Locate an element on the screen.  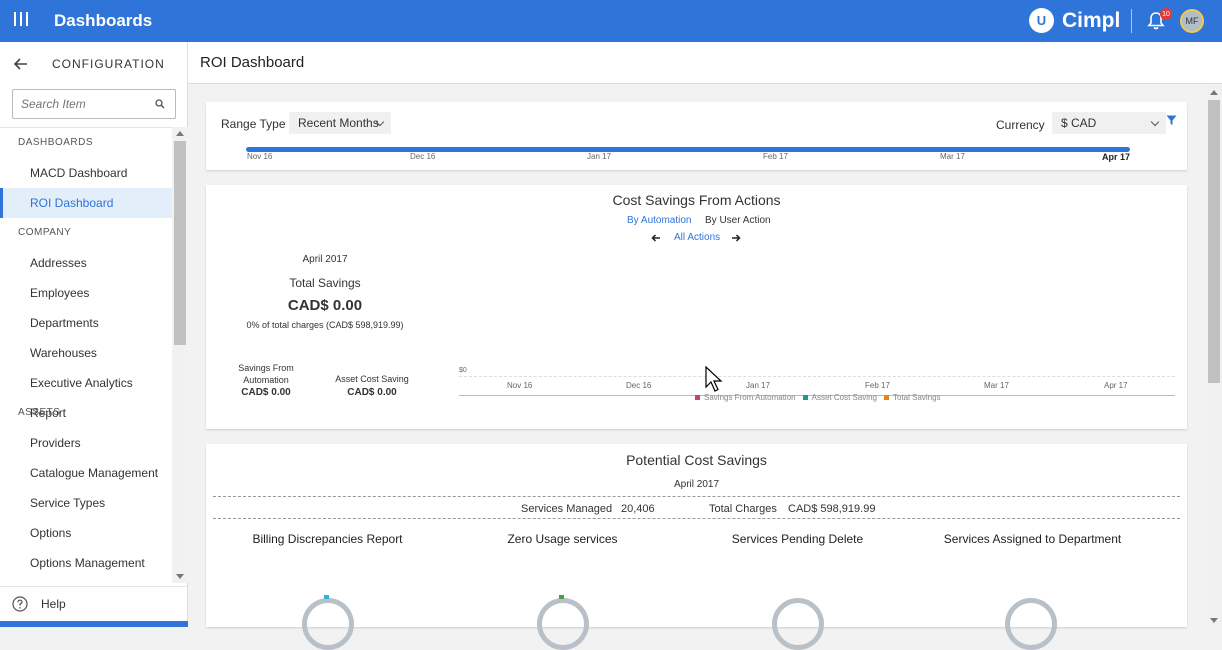
top-bar: Dashboards U Cimpl 10 MF is located at coordinates (611, 21).